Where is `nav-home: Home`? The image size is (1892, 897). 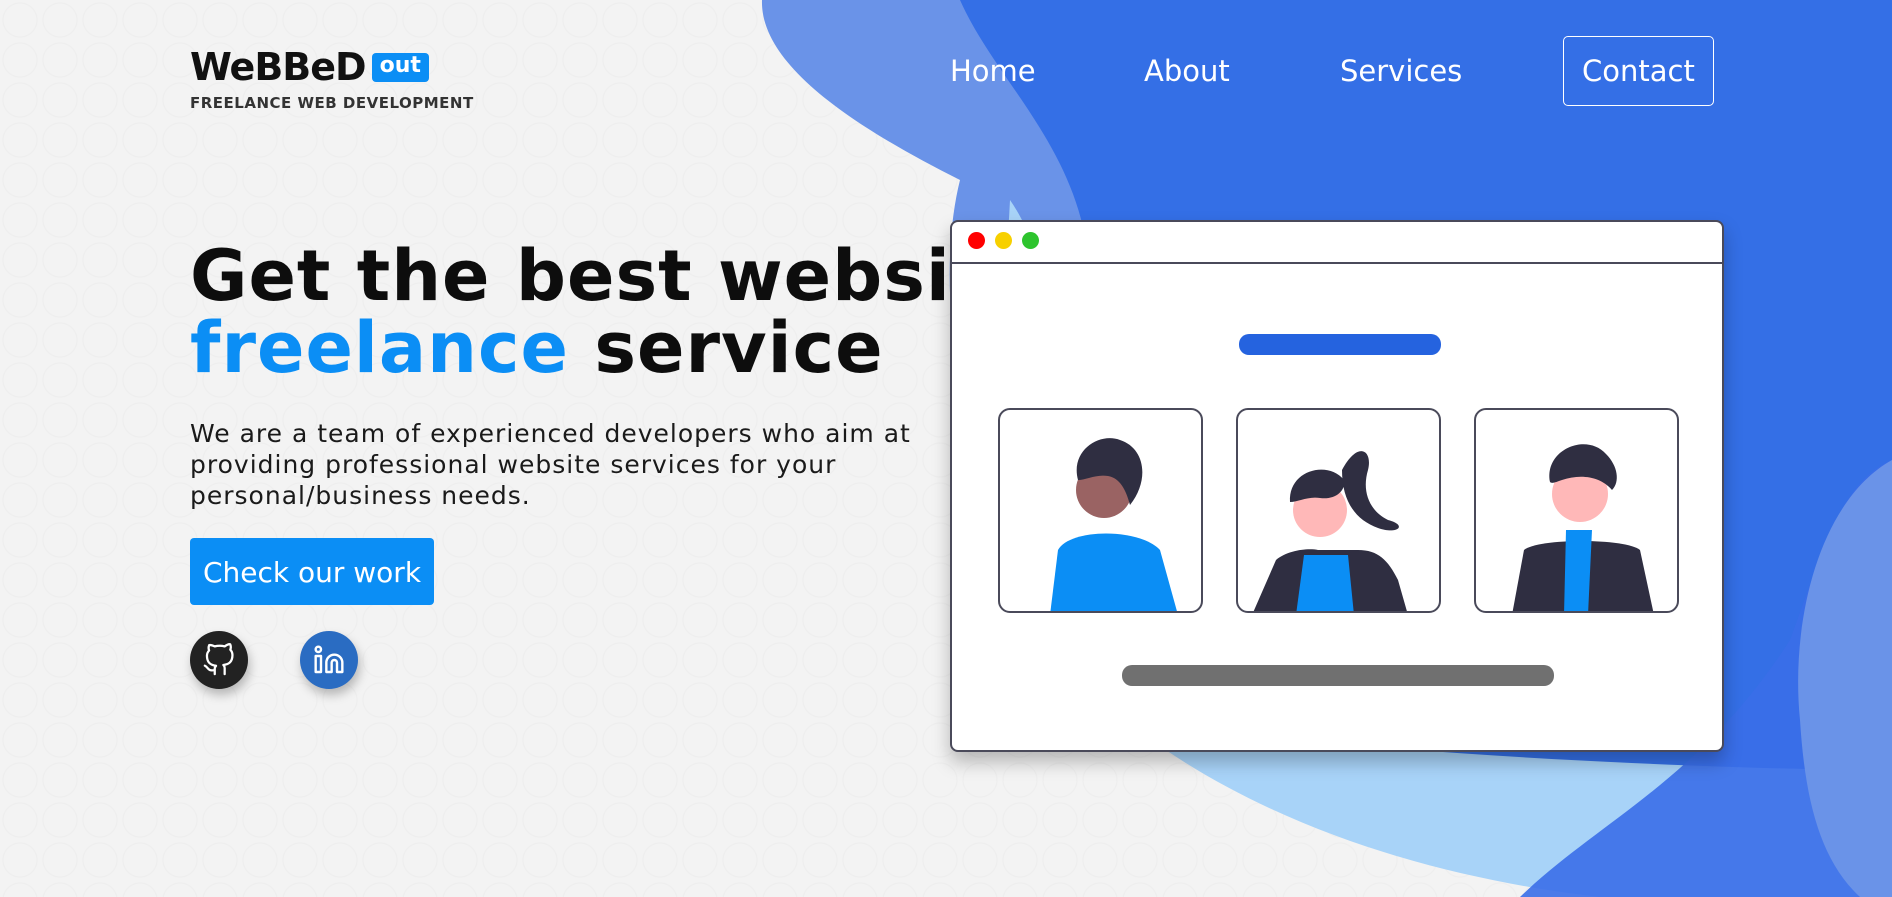
nav-home: Home is located at coordinates (993, 71).